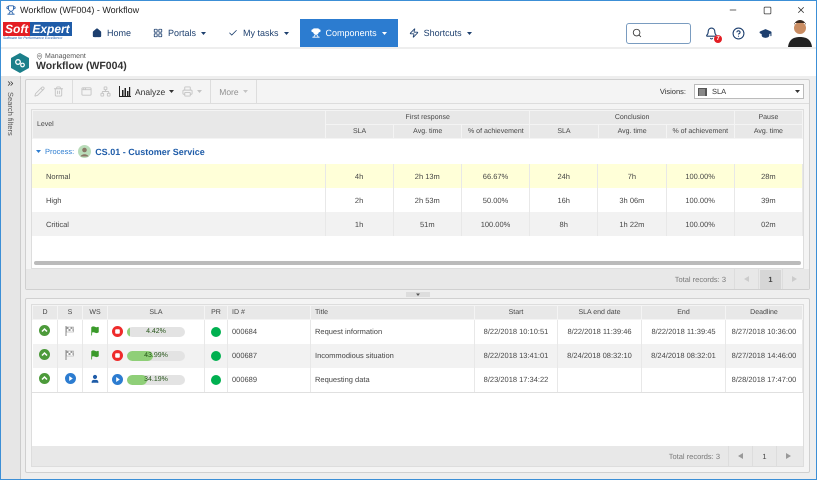 The height and width of the screenshot is (480, 817). Describe the element at coordinates (258, 33) in the screenshot. I see `nav-item: My tasks` at that location.